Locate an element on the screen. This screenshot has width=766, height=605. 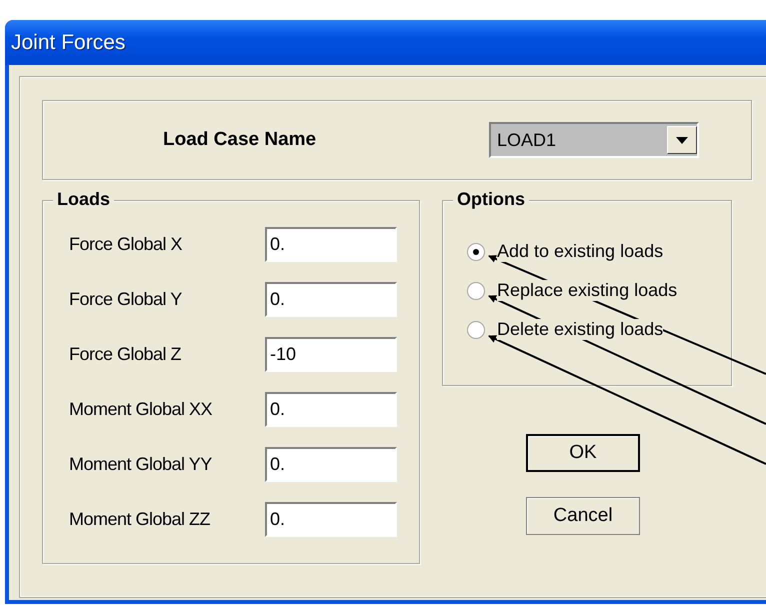
window-title: Joint Forces is located at coordinates (68, 42).